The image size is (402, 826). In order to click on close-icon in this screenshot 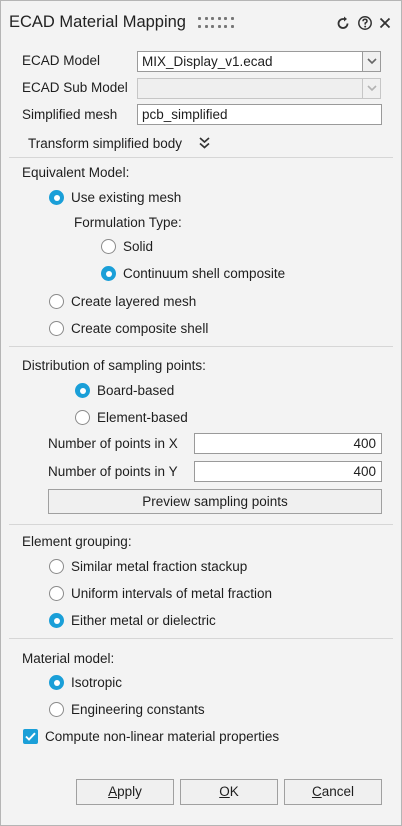, I will do `click(385, 23)`.